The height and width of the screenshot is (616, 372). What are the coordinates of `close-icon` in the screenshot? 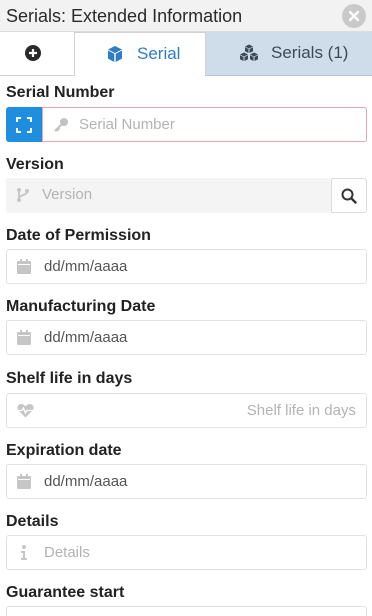 It's located at (354, 16).